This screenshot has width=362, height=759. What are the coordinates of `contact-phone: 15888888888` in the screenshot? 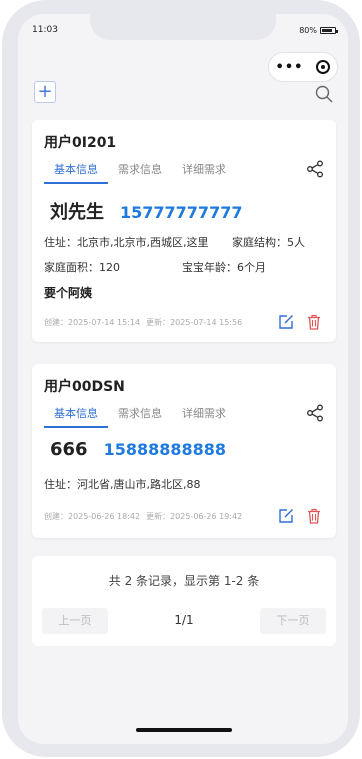 It's located at (165, 449).